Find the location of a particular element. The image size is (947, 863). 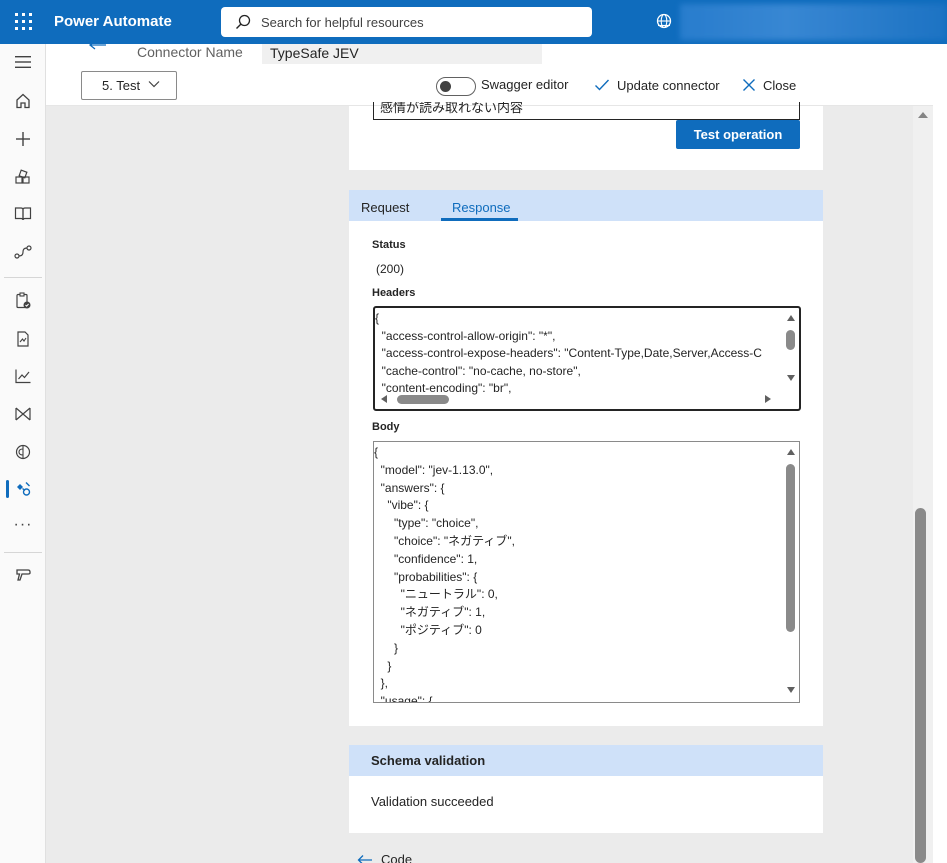

code-line: }, is located at coordinates (381, 683).